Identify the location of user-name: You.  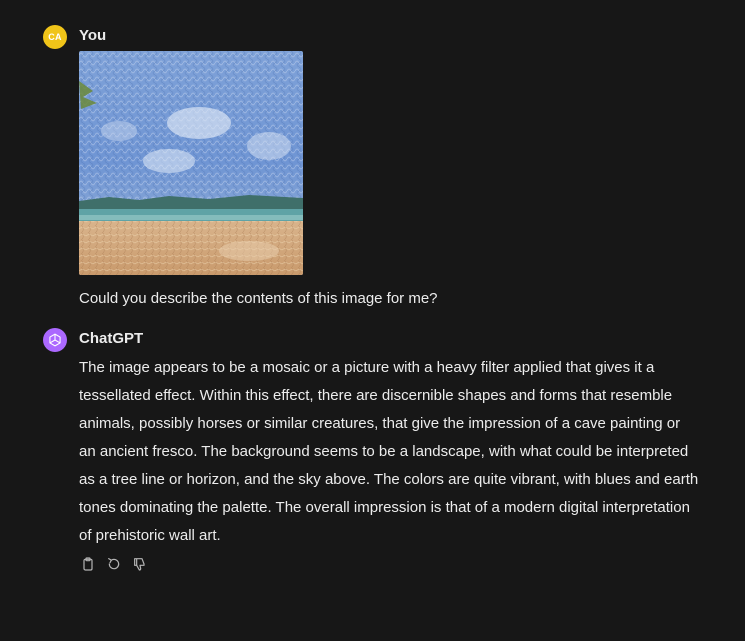
(93, 35).